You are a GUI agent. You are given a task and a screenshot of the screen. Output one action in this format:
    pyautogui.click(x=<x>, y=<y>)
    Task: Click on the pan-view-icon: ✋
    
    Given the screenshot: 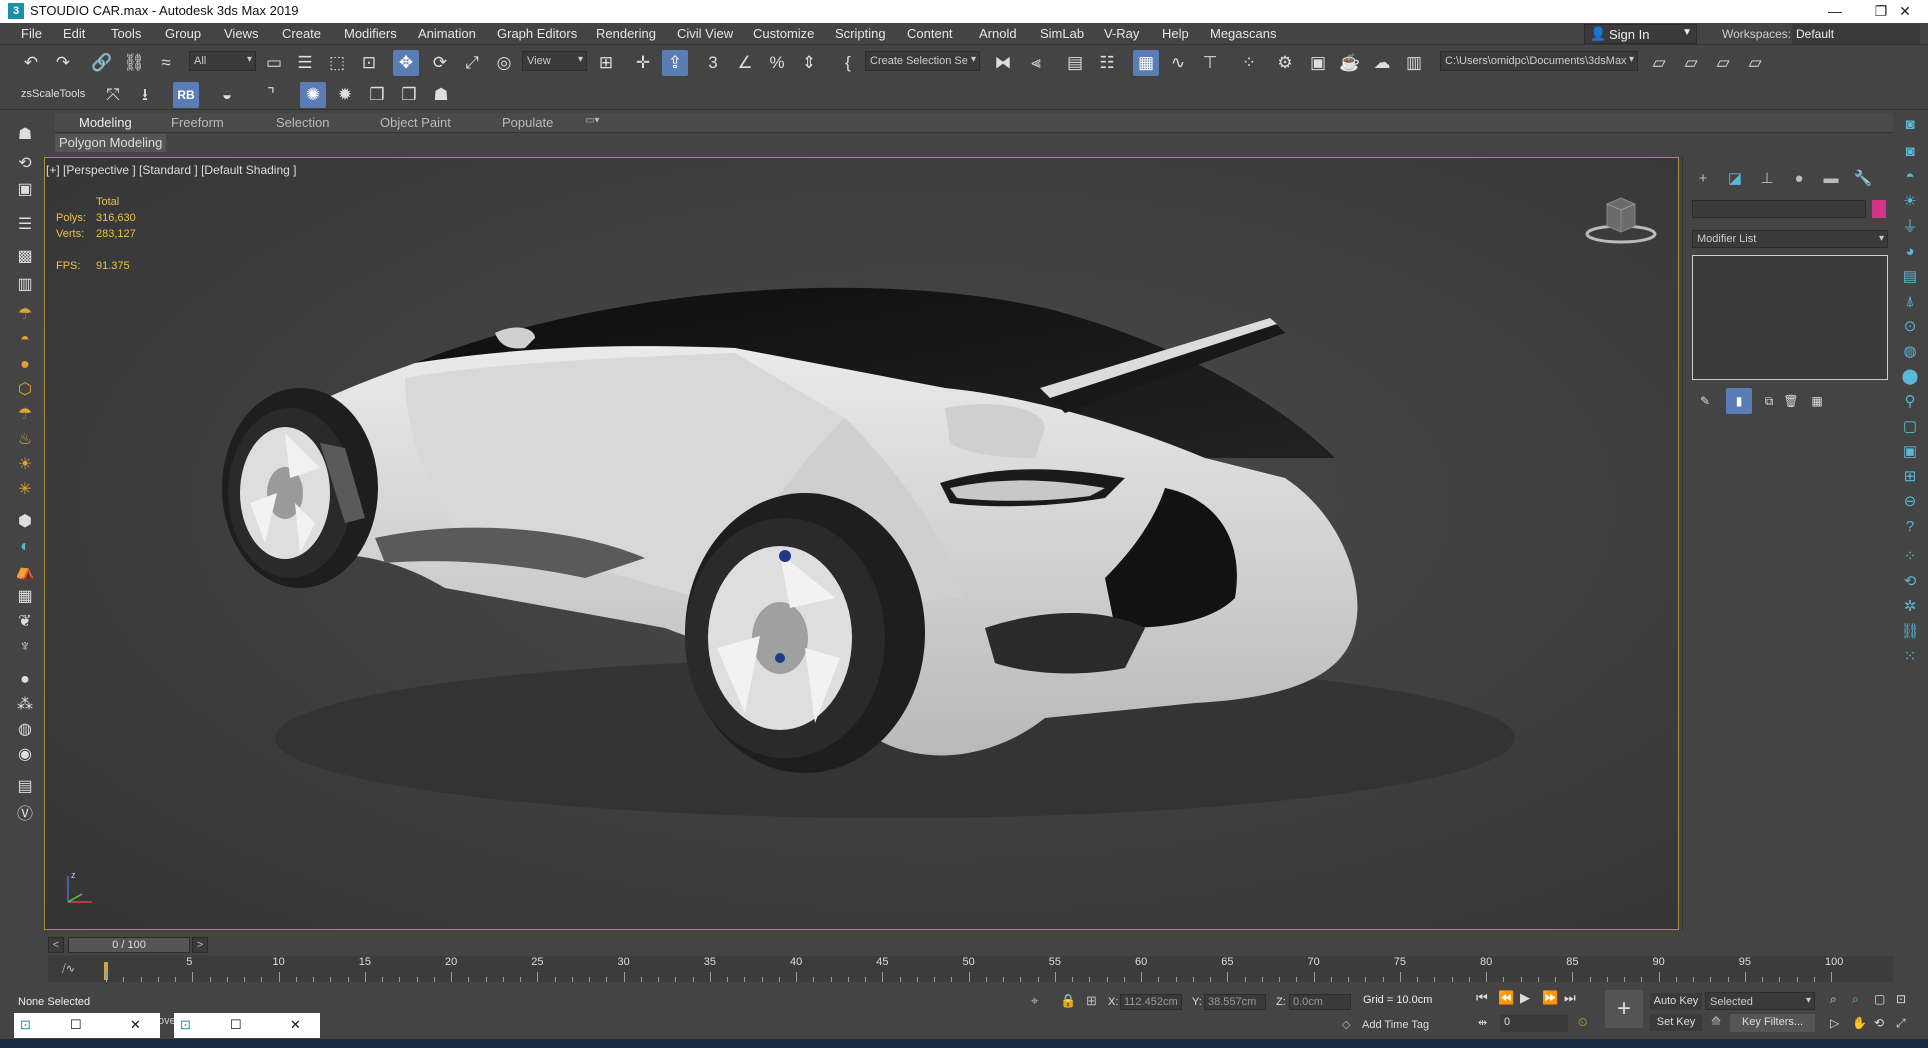 What is the action you would take?
    pyautogui.click(x=1859, y=1023)
    